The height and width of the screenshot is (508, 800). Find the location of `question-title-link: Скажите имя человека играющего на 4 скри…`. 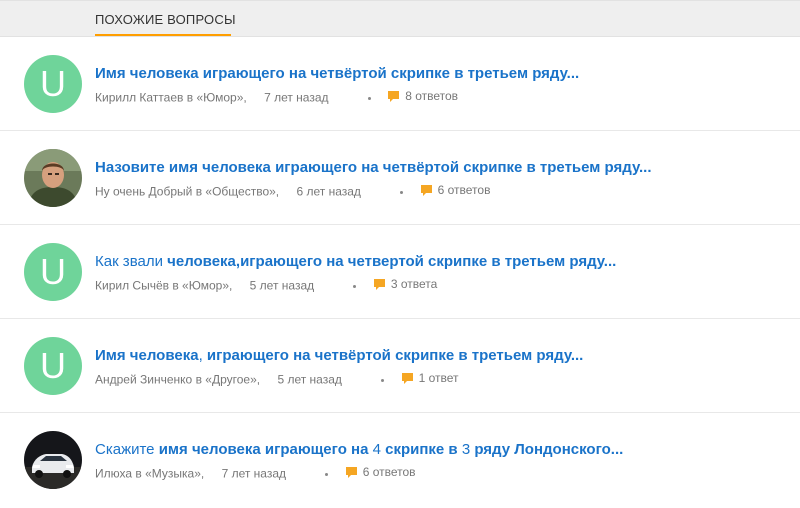

question-title-link: Скажите имя человека играющего на 4 скри… is located at coordinates (359, 450).